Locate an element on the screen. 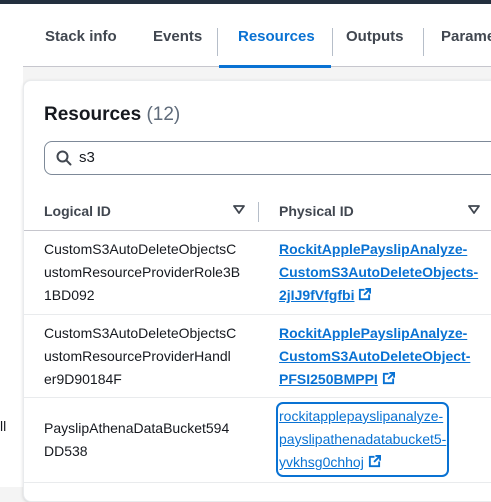 The image size is (491, 502). tab-outputs: Outputs is located at coordinates (375, 35).